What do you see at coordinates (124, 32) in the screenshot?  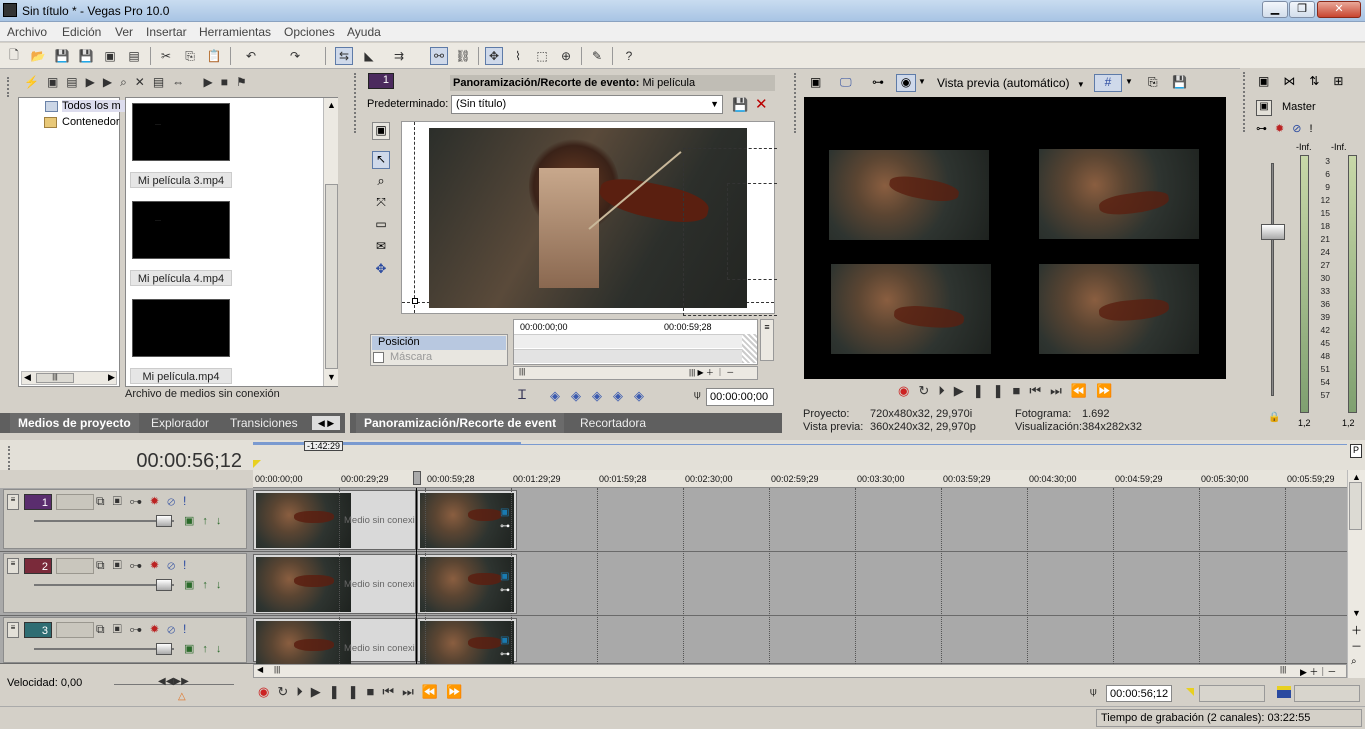 I see `menu-ver: Ver` at bounding box center [124, 32].